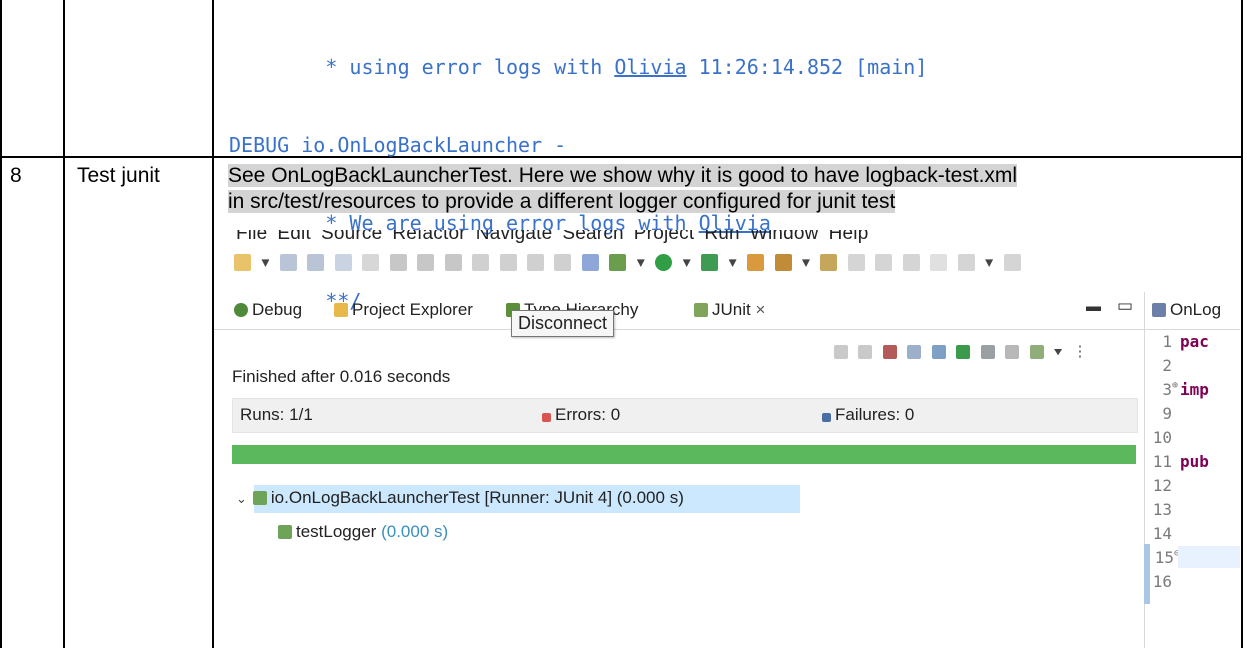  I want to click on test-case-icon, so click(285, 532).